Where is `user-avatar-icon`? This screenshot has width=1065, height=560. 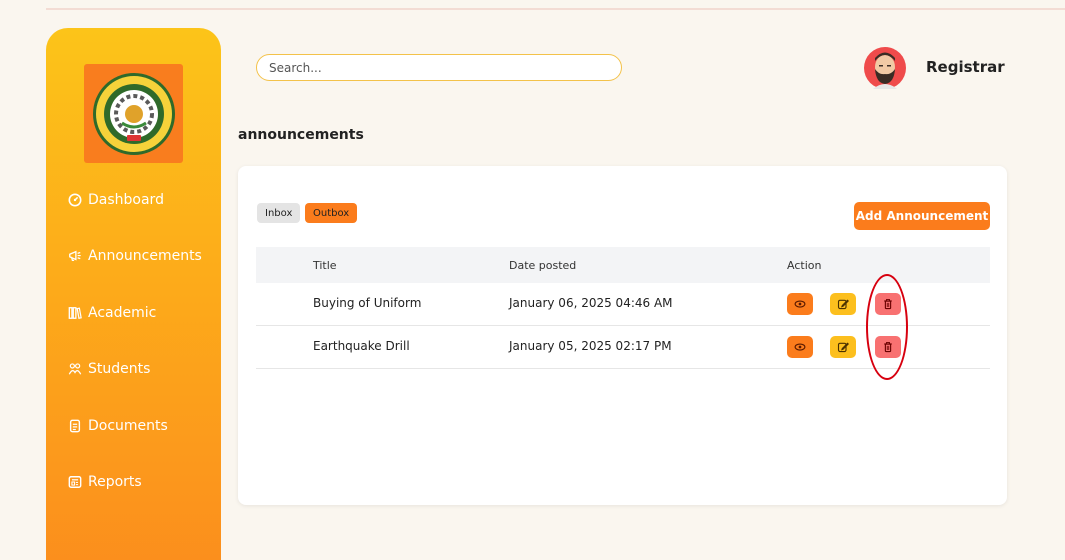
user-avatar-icon is located at coordinates (885, 68).